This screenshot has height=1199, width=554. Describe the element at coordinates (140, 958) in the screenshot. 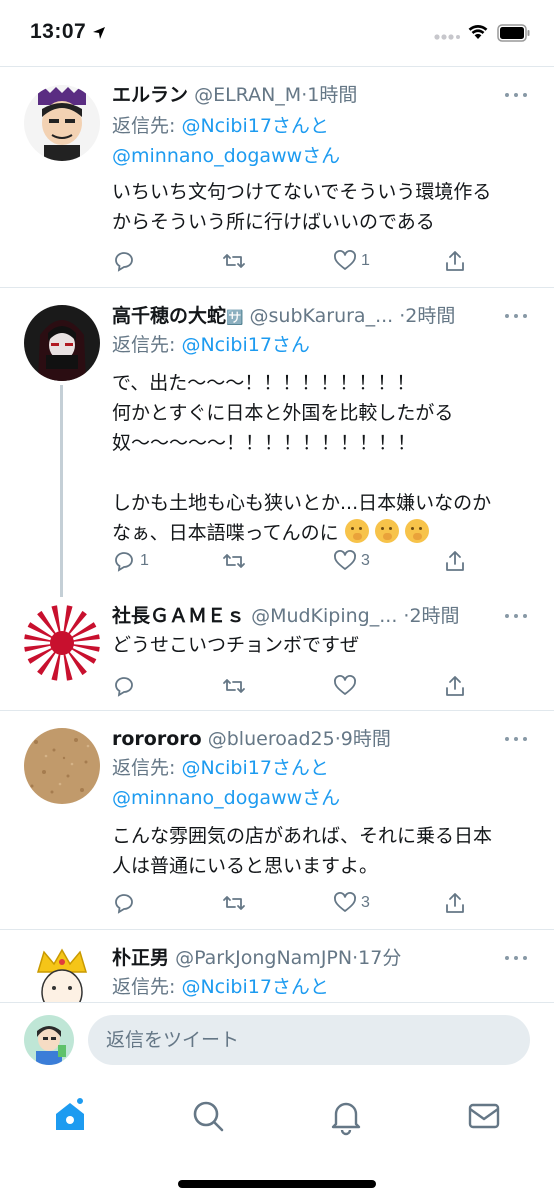

I see `display-name: 朴正男` at that location.